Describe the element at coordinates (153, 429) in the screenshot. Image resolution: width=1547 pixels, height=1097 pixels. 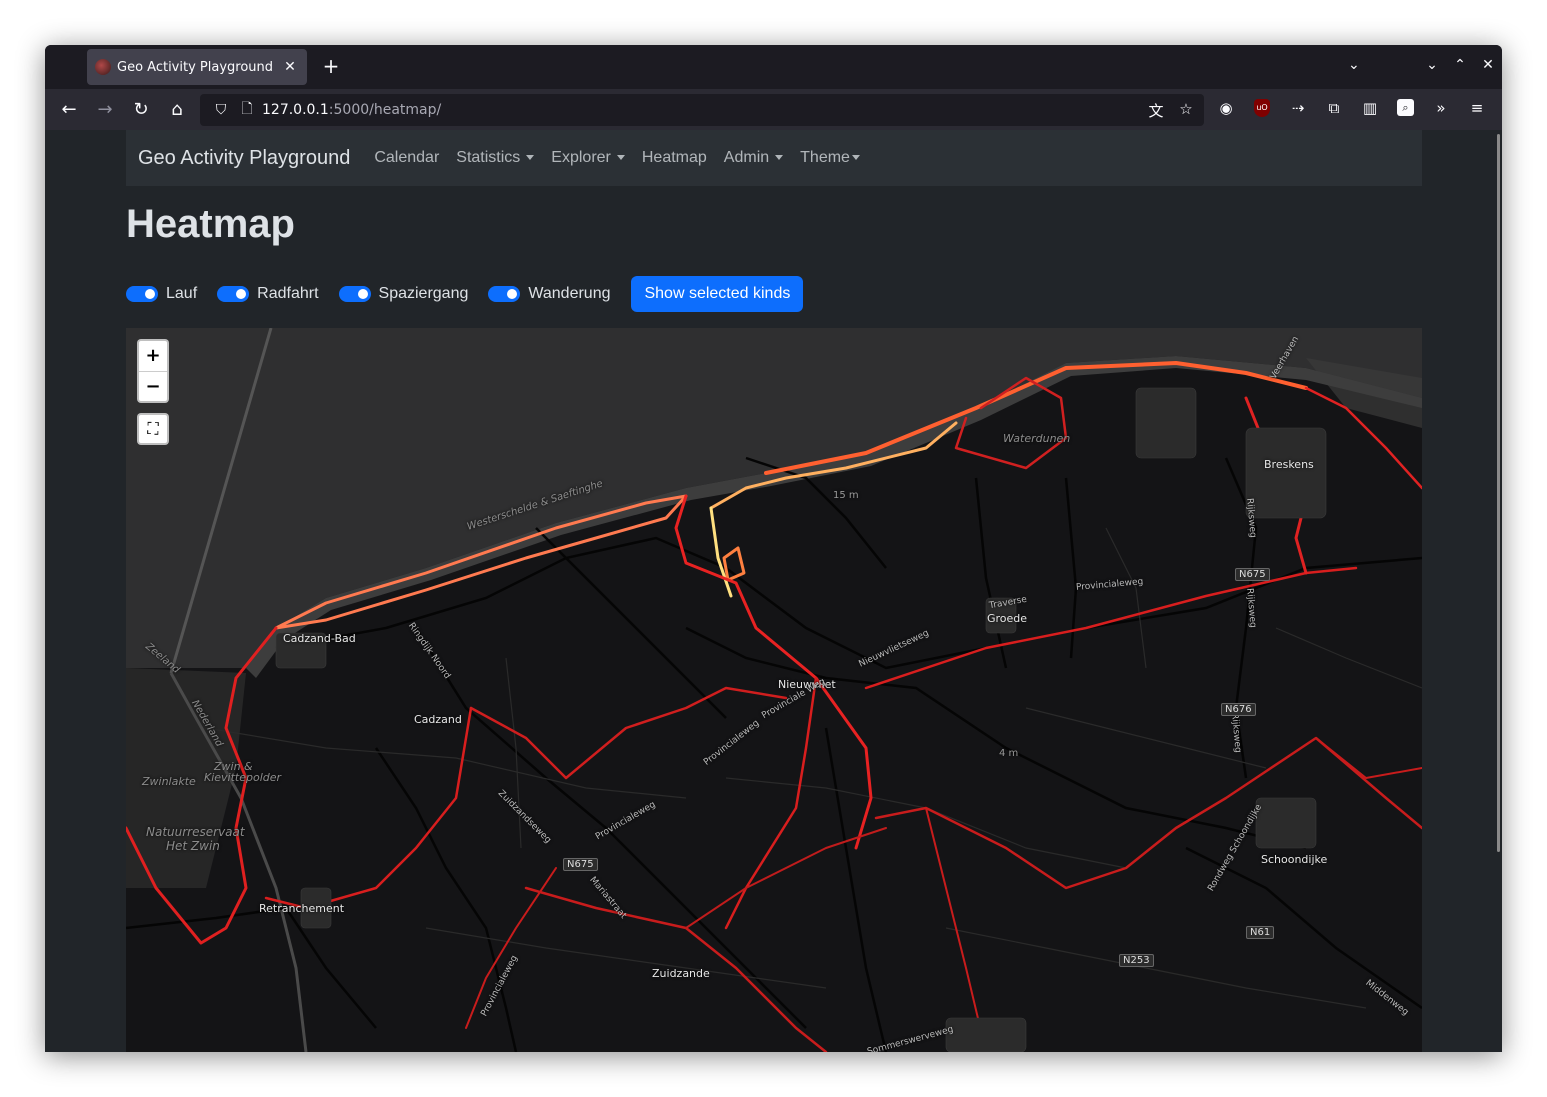
I see `fullscreen-icon: ⛶` at that location.